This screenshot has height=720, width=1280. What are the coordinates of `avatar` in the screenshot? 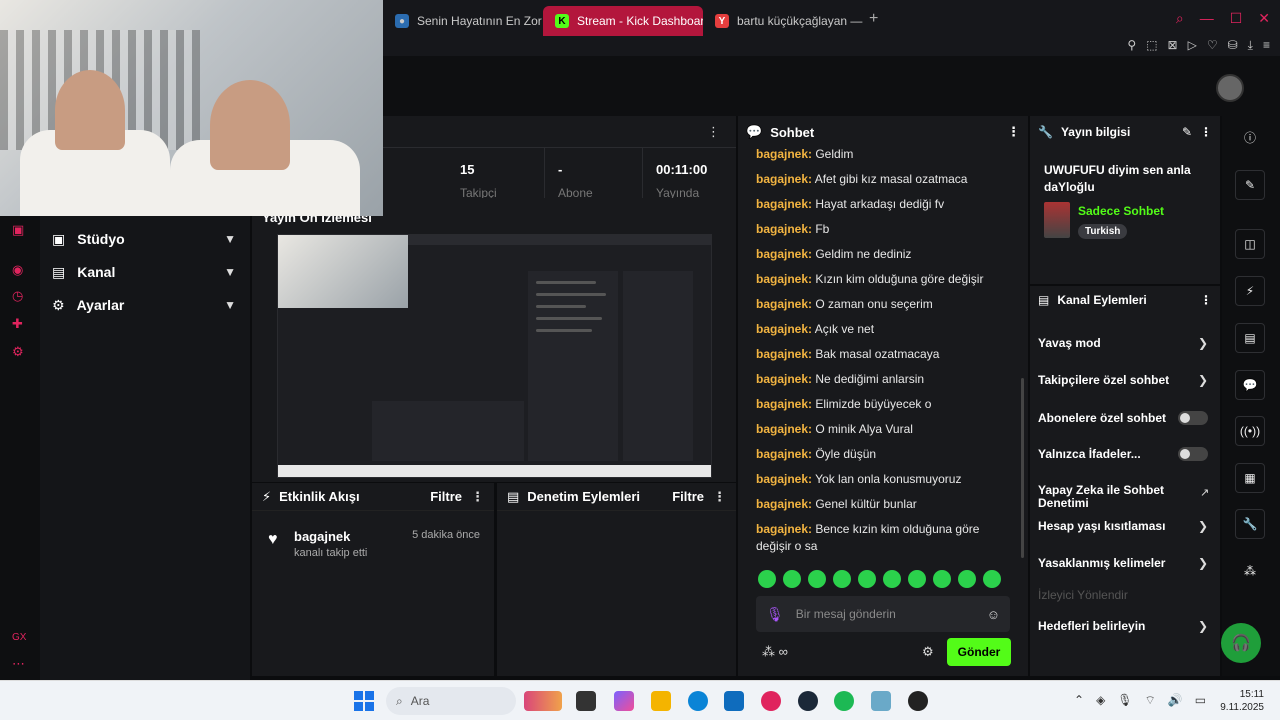 It's located at (1230, 88).